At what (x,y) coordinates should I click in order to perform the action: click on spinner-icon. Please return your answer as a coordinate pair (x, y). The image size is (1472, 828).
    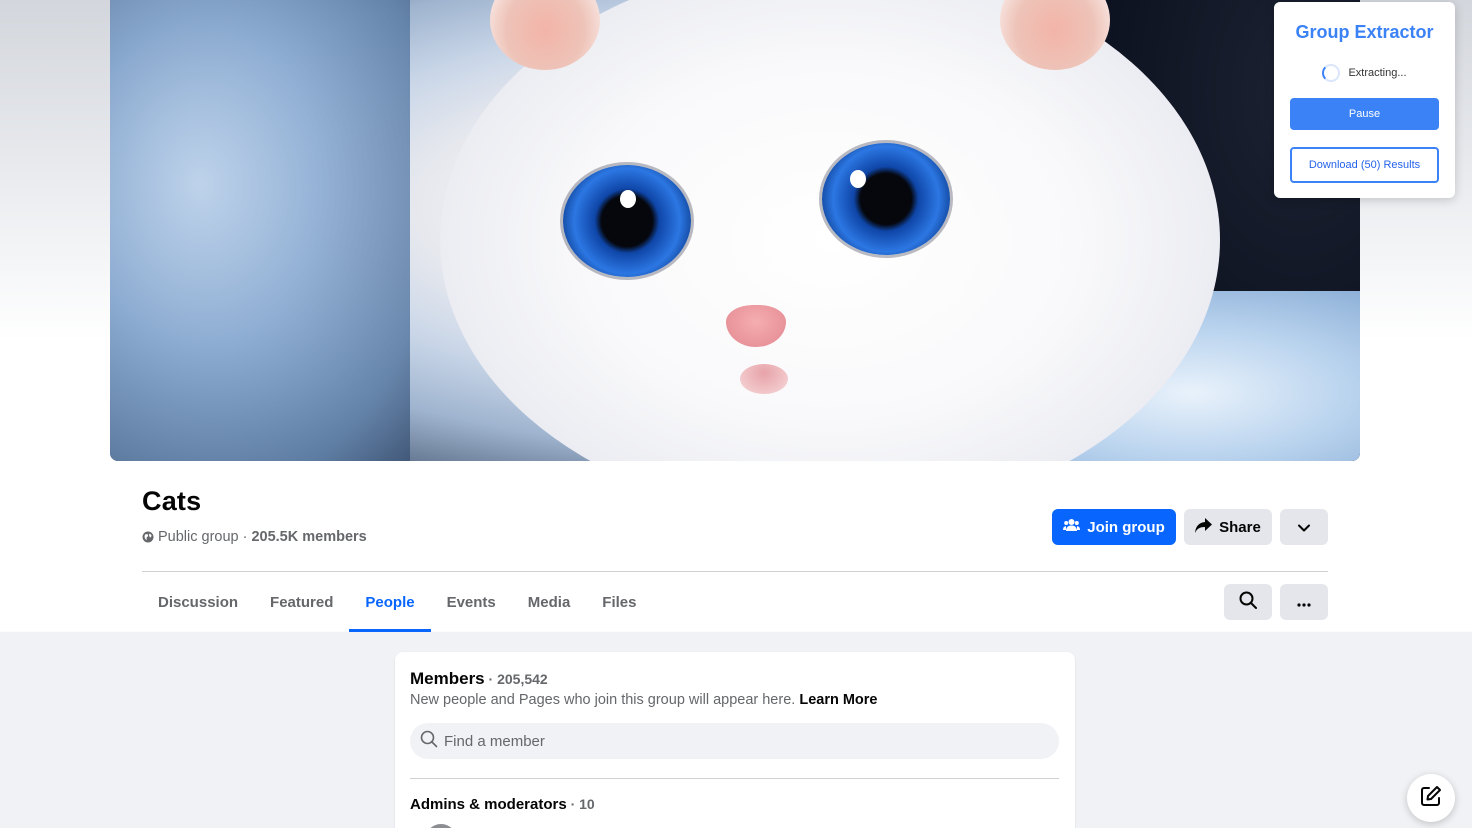
    Looking at the image, I should click on (1331, 73).